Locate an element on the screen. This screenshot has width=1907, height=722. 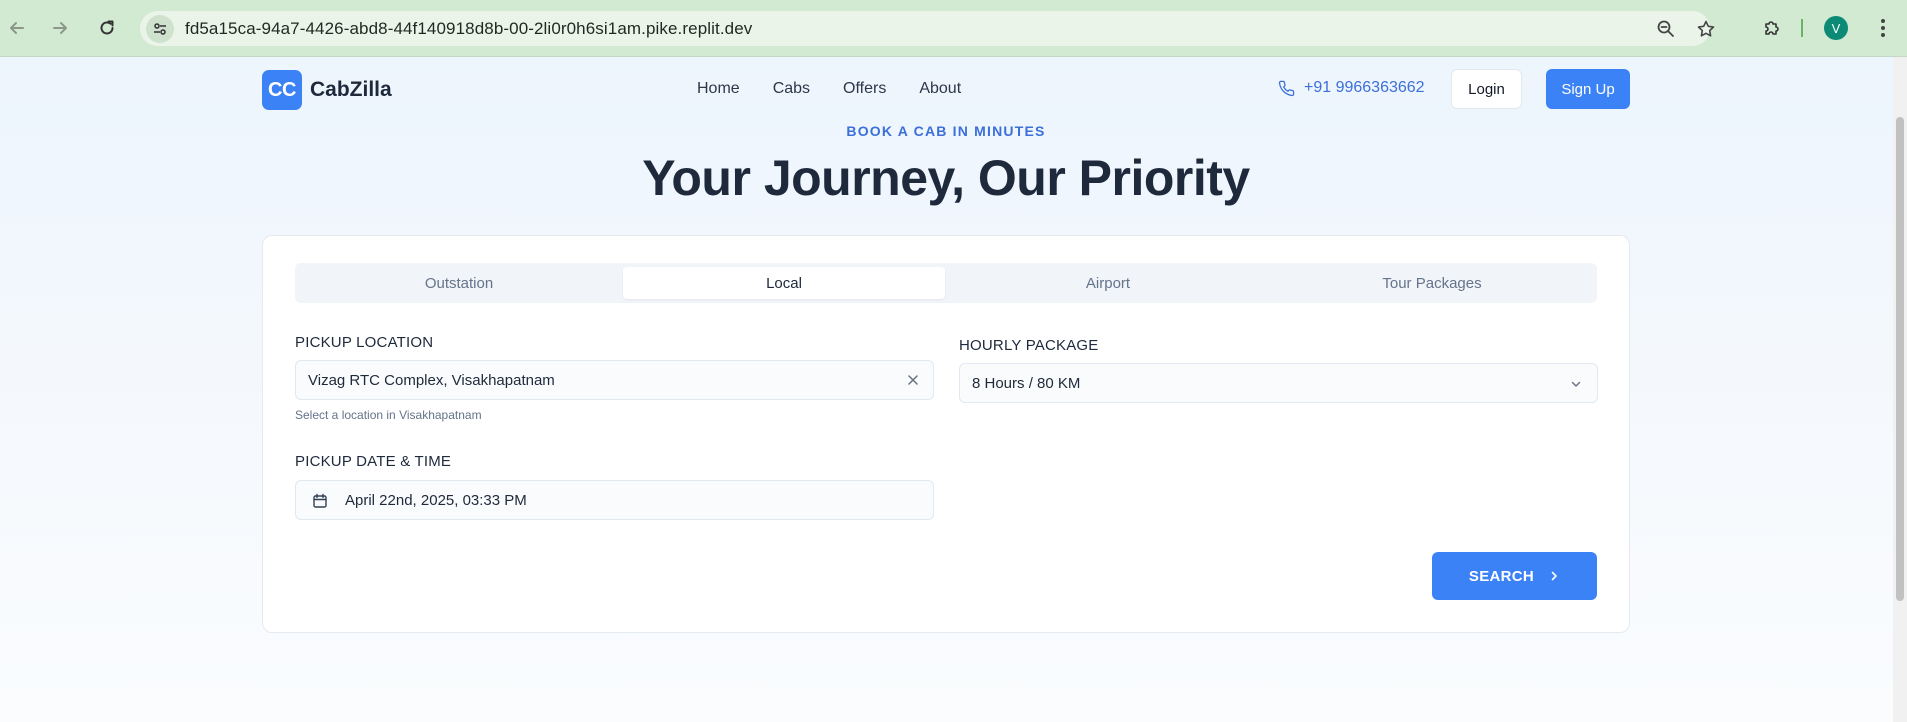
signup-button: Sign Up is located at coordinates (1588, 89).